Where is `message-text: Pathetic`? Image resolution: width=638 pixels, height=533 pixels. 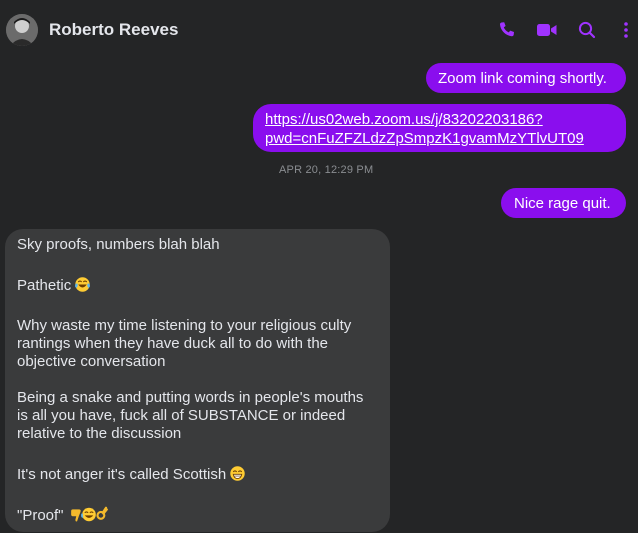
message-text: Pathetic is located at coordinates (44, 285).